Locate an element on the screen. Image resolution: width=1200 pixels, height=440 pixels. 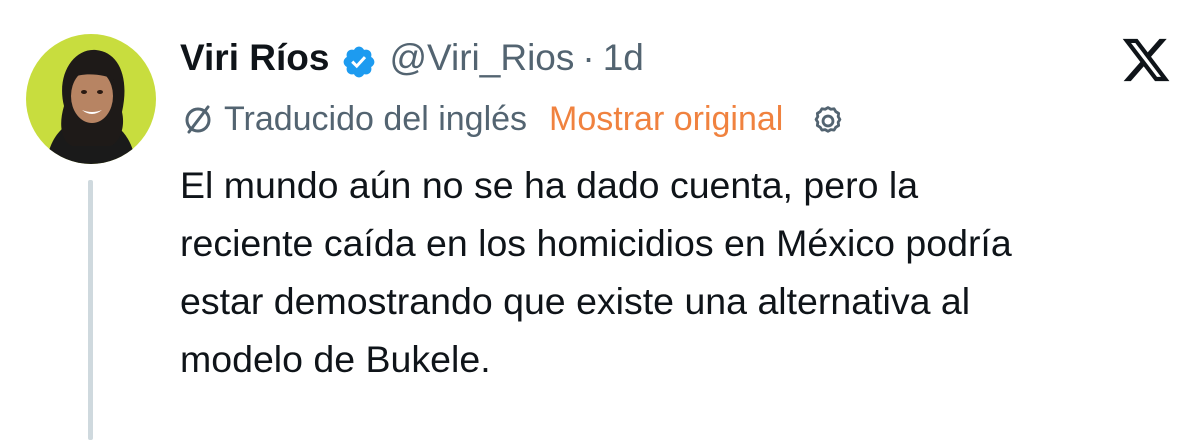
author-avatar is located at coordinates (91, 99).